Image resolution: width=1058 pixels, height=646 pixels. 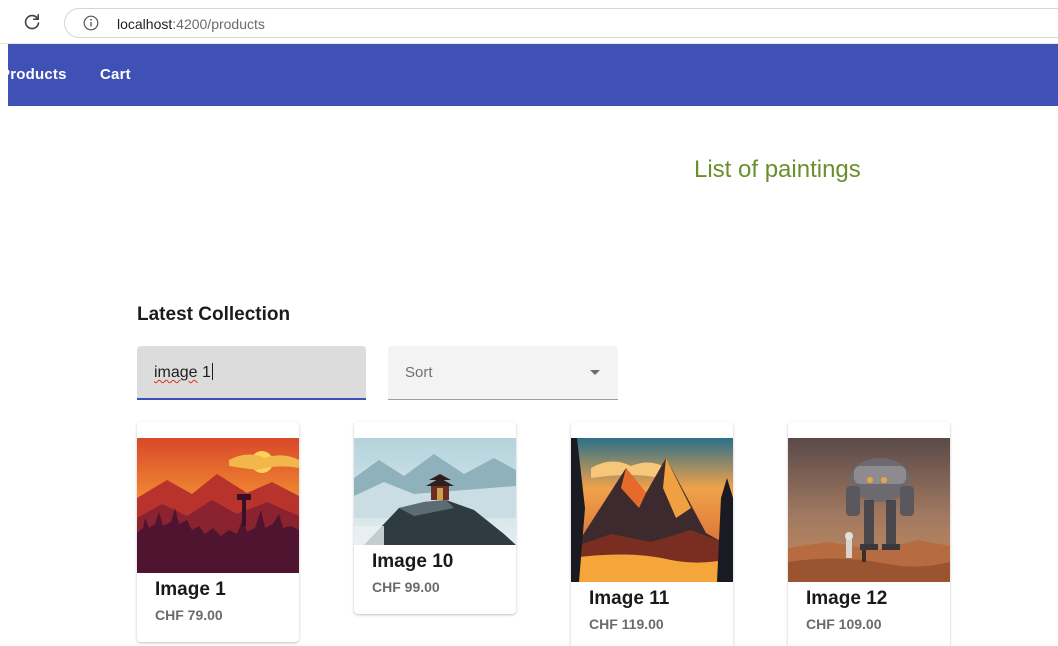 I want to click on sort-label: Sort, so click(x=419, y=372).